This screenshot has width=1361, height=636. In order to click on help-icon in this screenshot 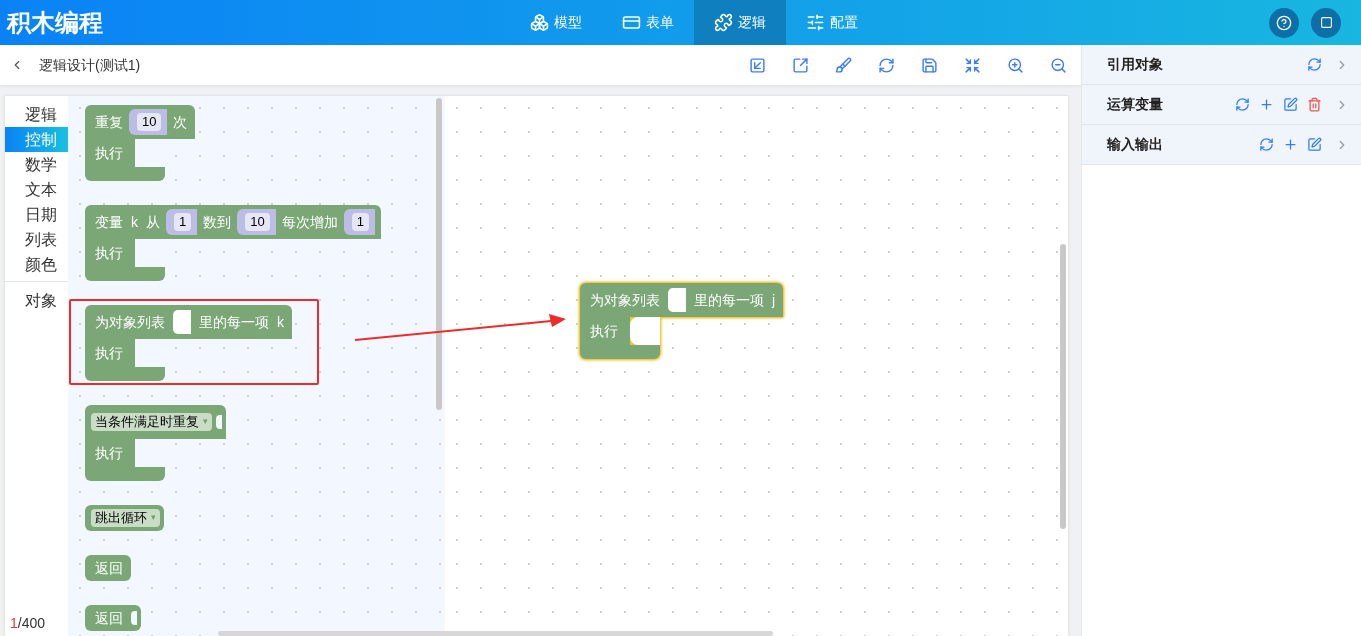, I will do `click(1284, 22)`.